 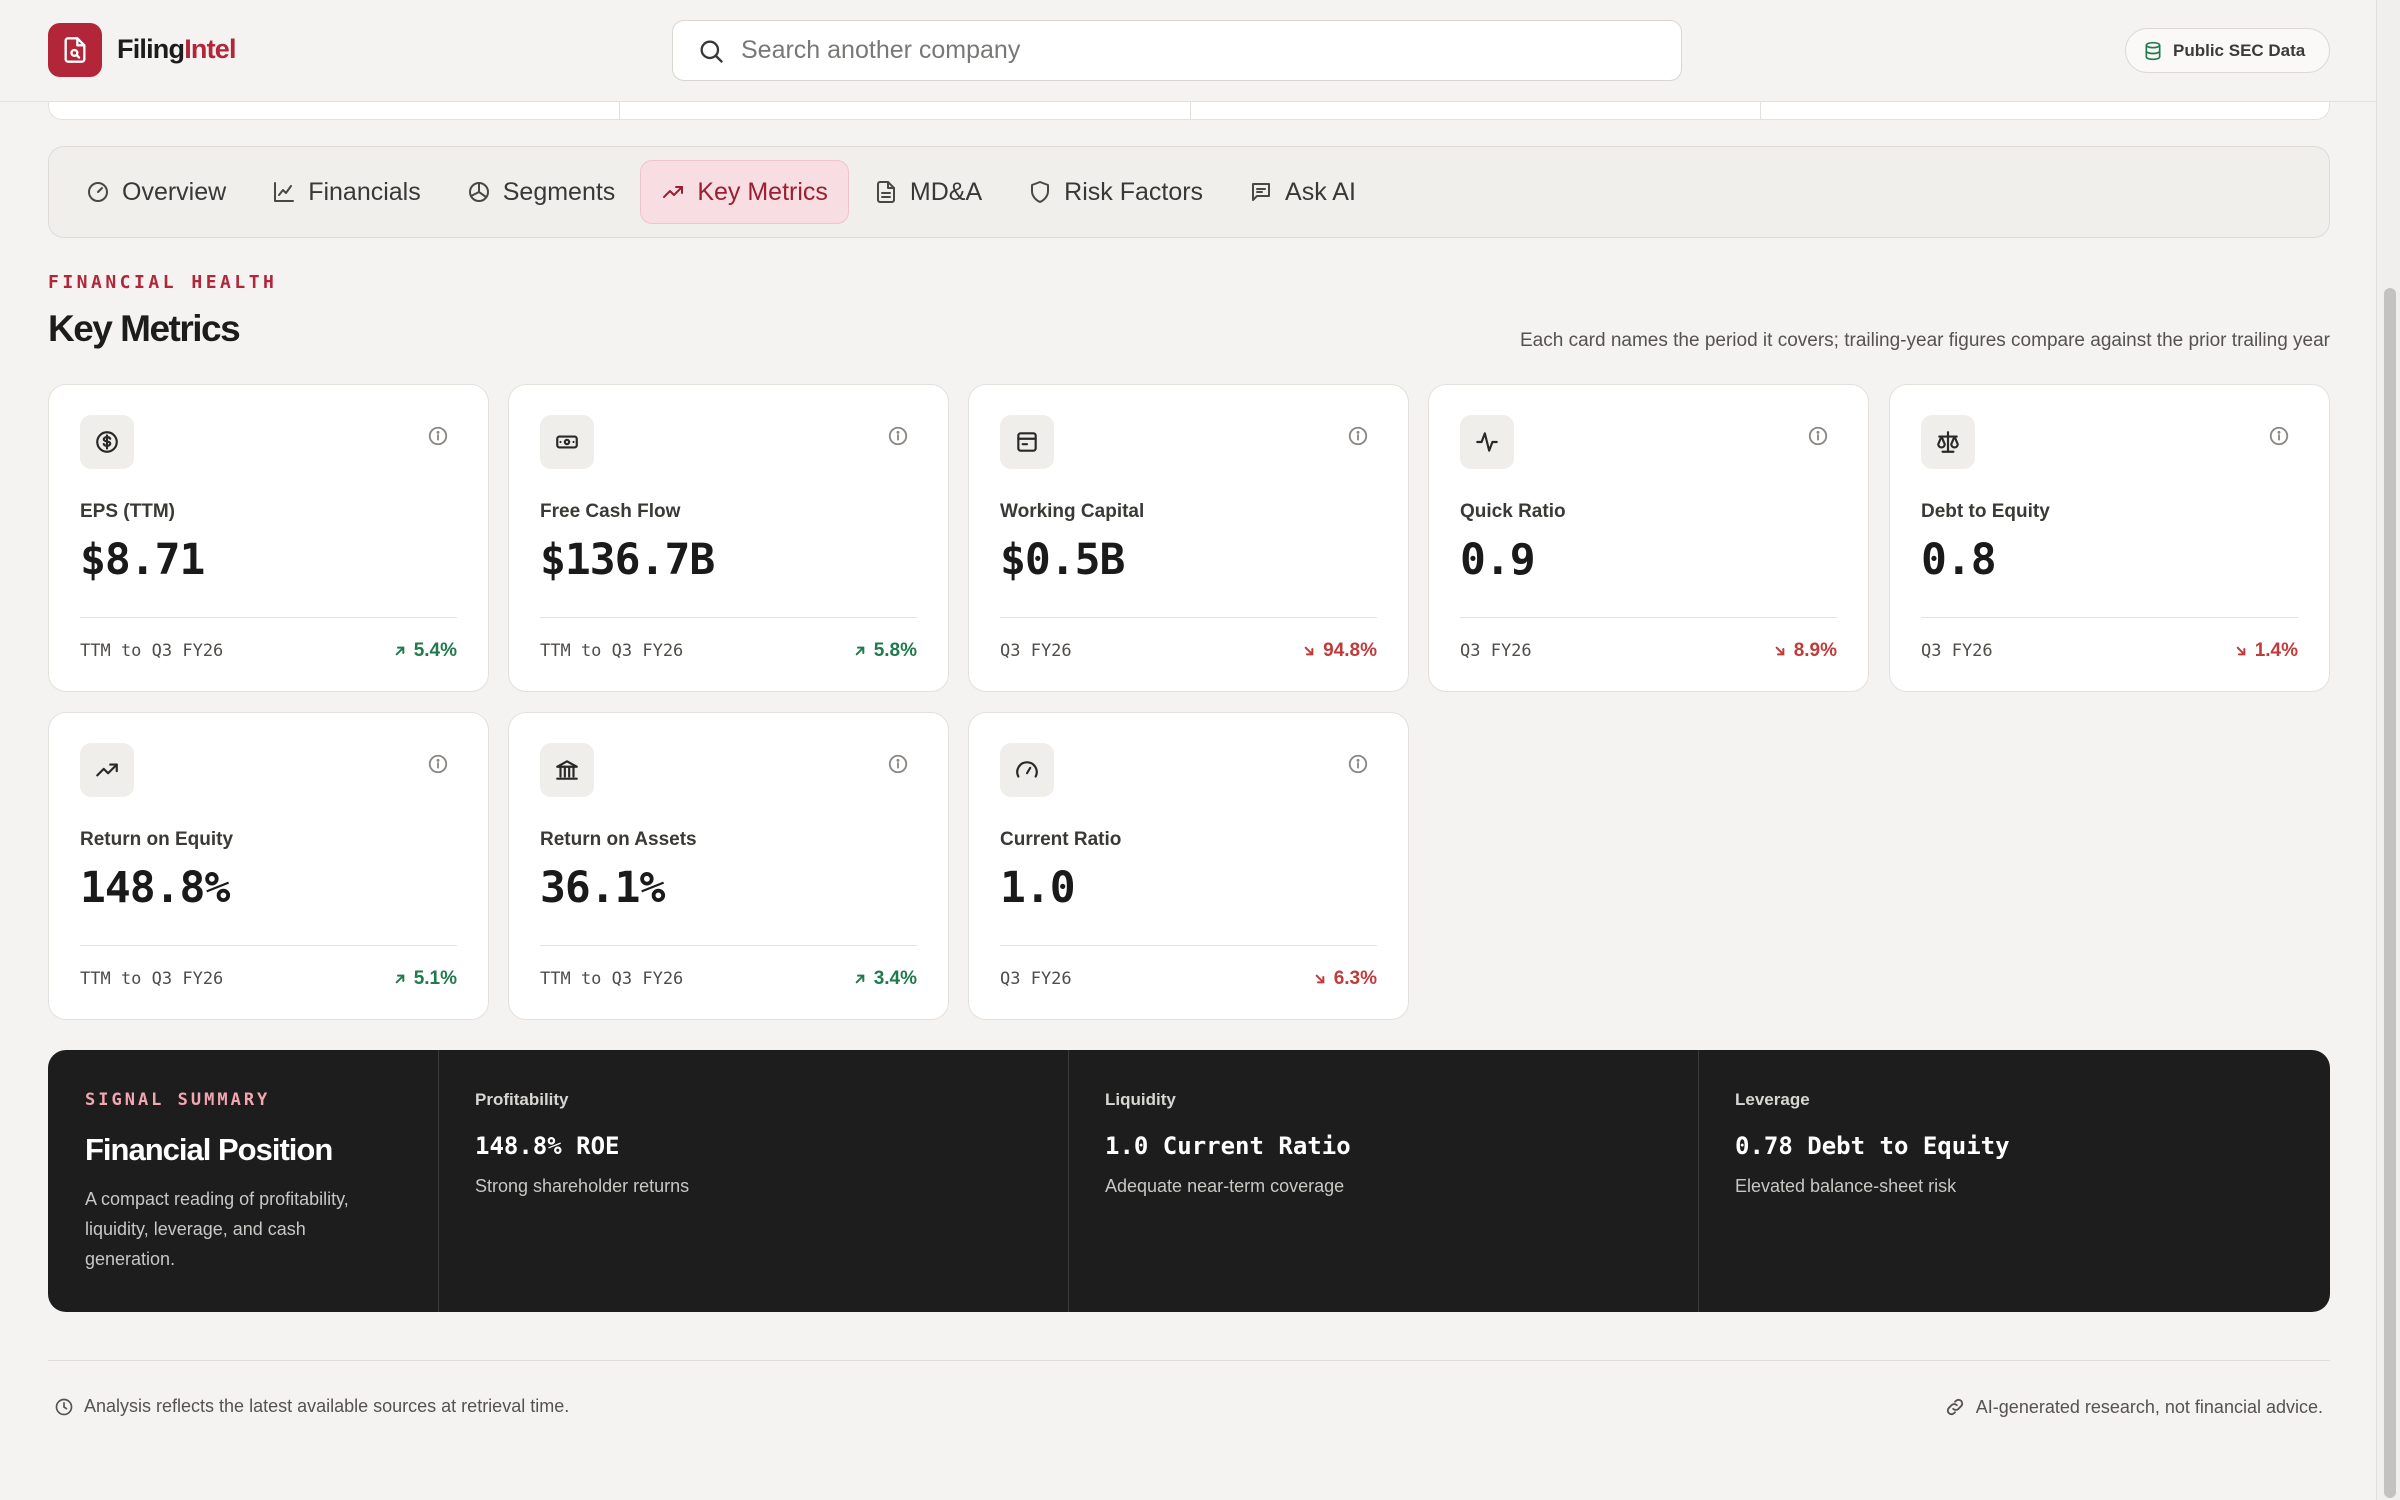 I want to click on metric-change-value: 5.8%, so click(x=895, y=650).